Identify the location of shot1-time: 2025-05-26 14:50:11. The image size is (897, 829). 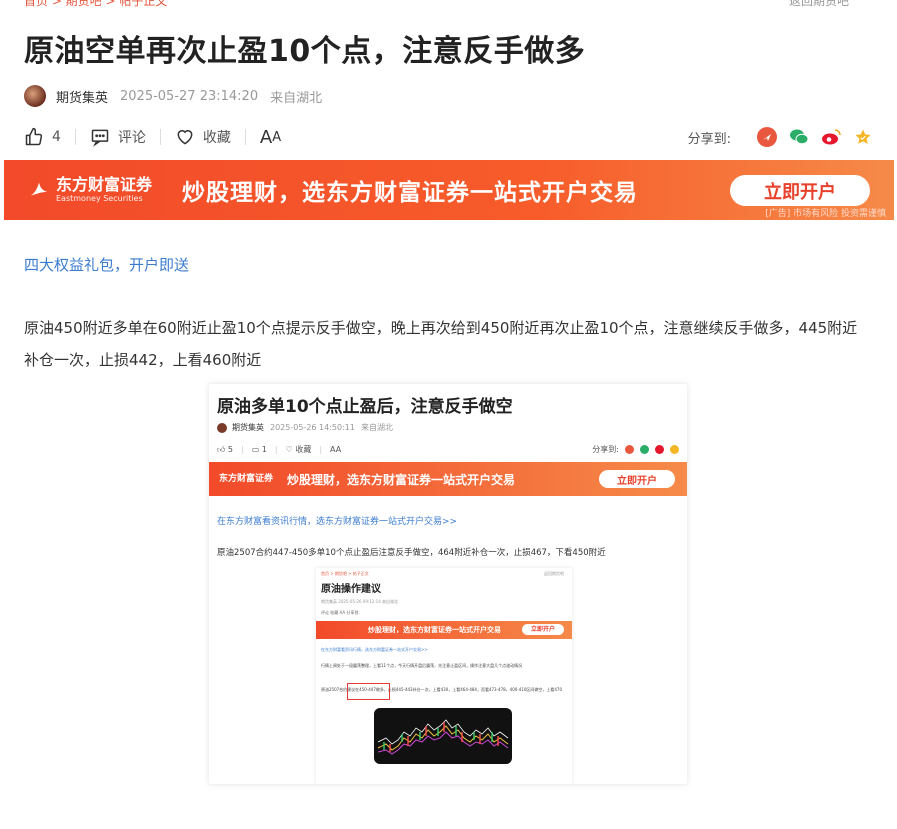
(312, 427).